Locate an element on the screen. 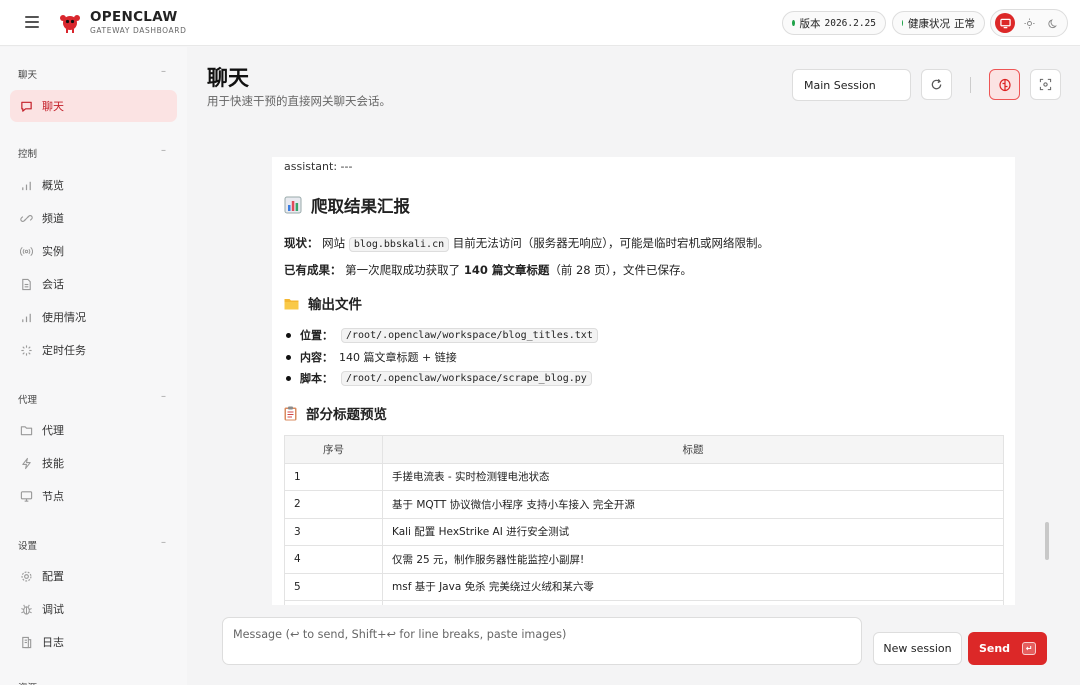 The image size is (1080, 685). sidebar-item-usage: 使用情况 is located at coordinates (93, 317).